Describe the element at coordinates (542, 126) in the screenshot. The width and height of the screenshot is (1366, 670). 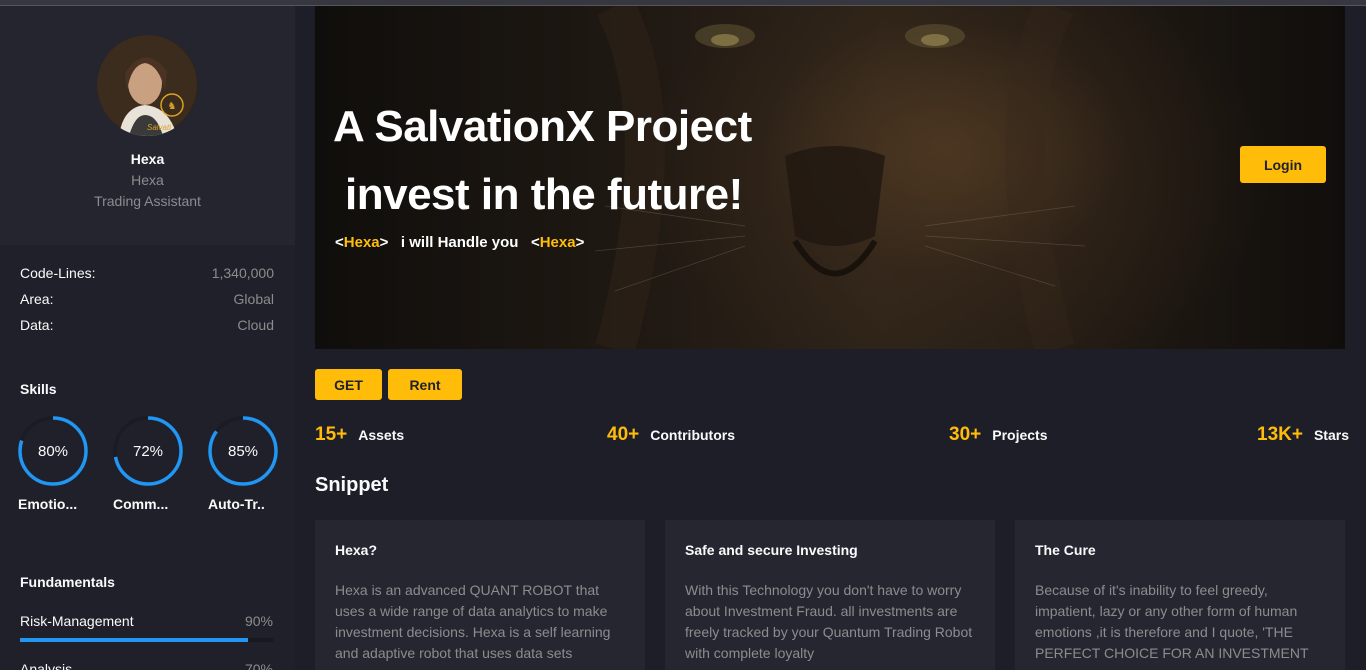
I see `hero-title-line1: A SalvationX Project` at that location.